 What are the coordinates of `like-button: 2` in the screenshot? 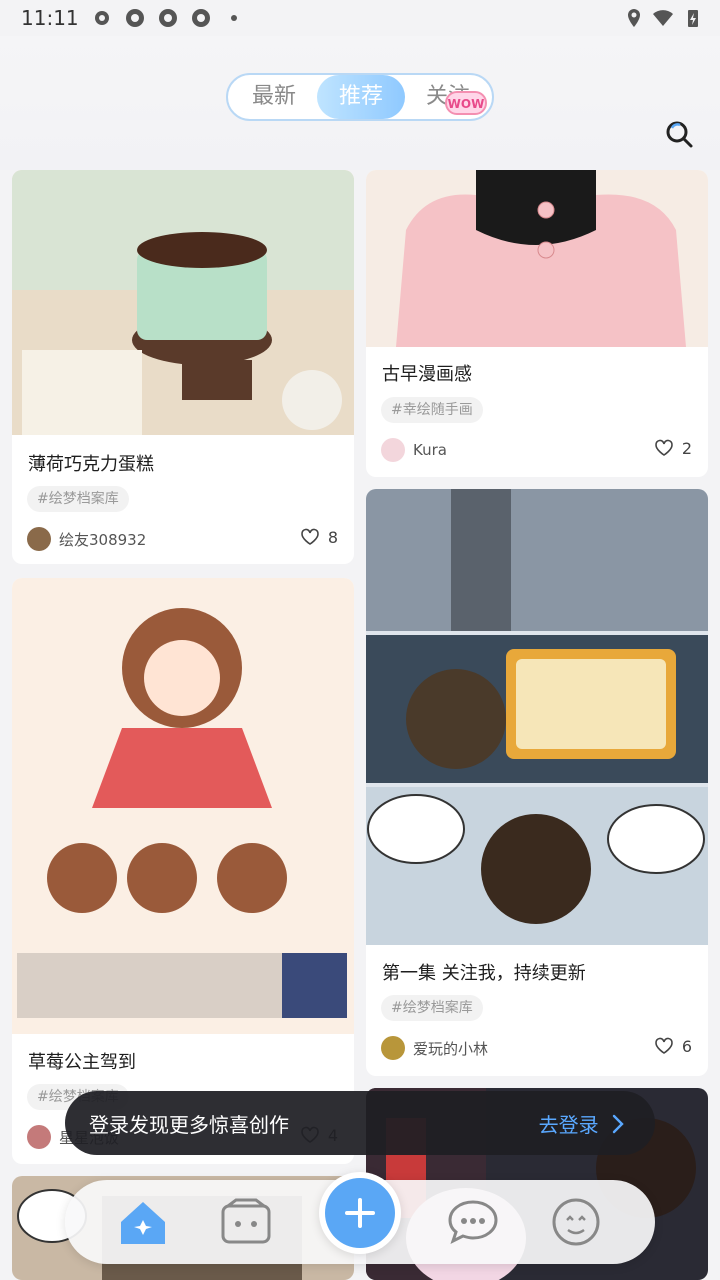 It's located at (673, 448).